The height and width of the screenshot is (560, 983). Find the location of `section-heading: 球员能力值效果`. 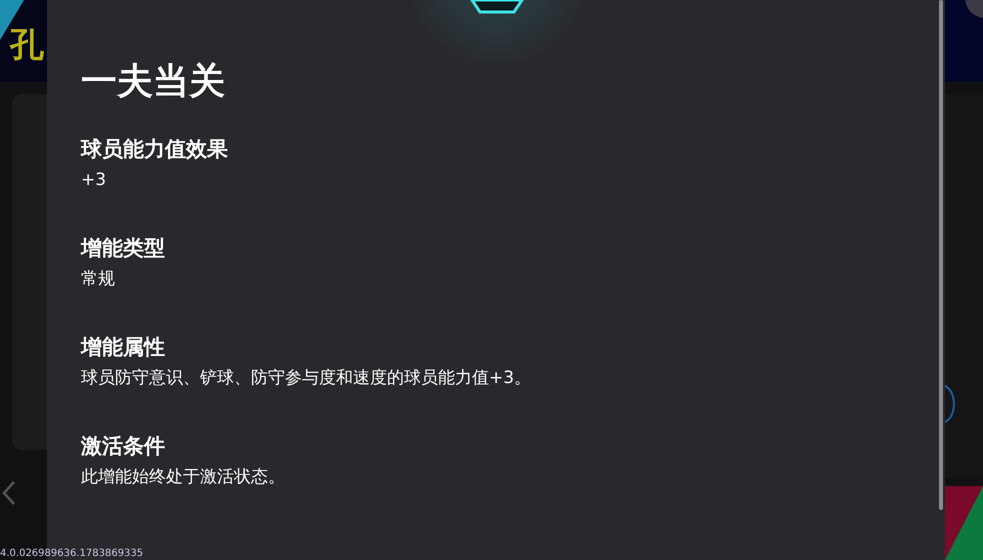

section-heading: 球员能力值效果 is located at coordinates (155, 149).